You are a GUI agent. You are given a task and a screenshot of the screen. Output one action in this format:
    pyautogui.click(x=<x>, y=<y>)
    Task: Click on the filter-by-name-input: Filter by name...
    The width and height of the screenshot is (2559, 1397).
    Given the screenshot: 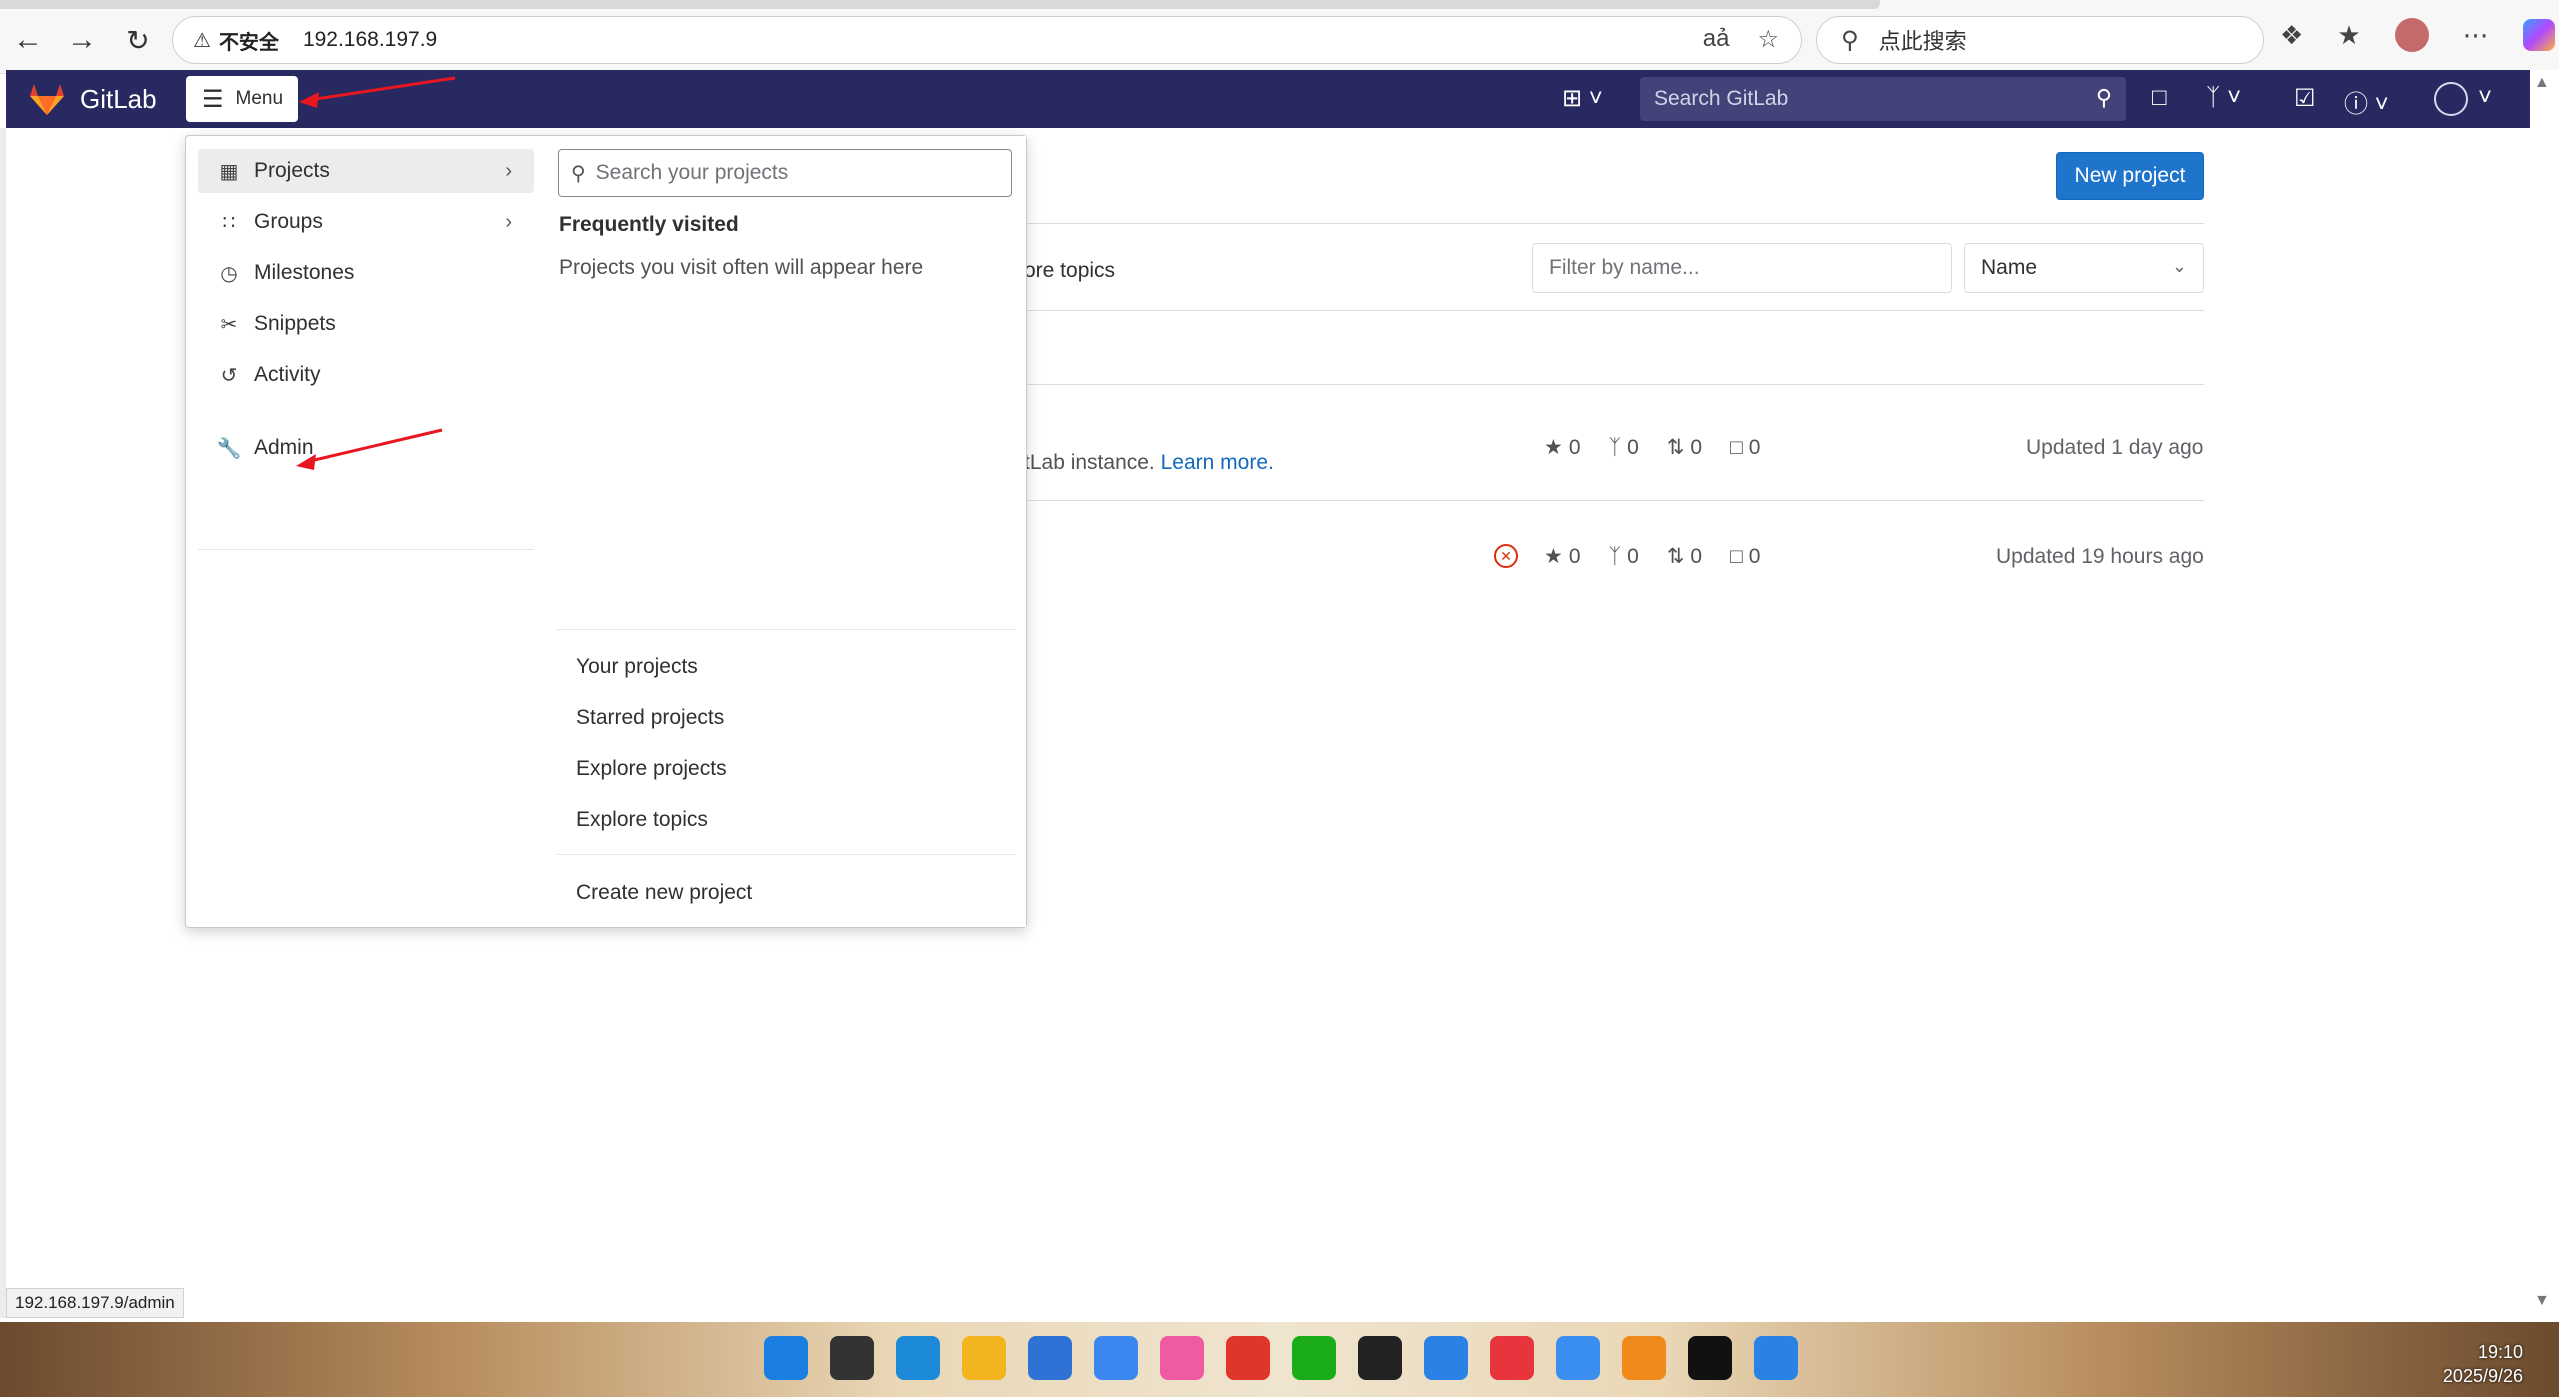 What is the action you would take?
    pyautogui.click(x=1742, y=268)
    